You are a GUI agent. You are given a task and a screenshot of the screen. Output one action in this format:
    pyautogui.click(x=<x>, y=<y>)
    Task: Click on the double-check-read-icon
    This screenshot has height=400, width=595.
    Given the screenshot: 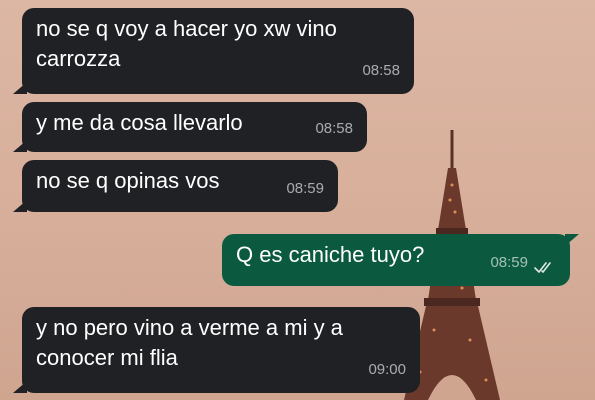 What is the action you would take?
    pyautogui.click(x=542, y=267)
    